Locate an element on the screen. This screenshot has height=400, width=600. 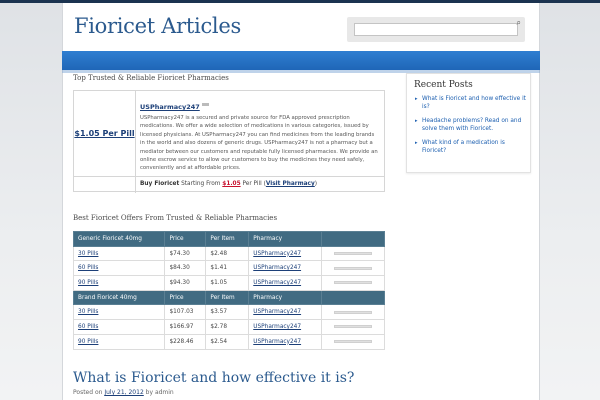
recent-post-label: What kind of a medication is Fioricet? is located at coordinates (463, 147).